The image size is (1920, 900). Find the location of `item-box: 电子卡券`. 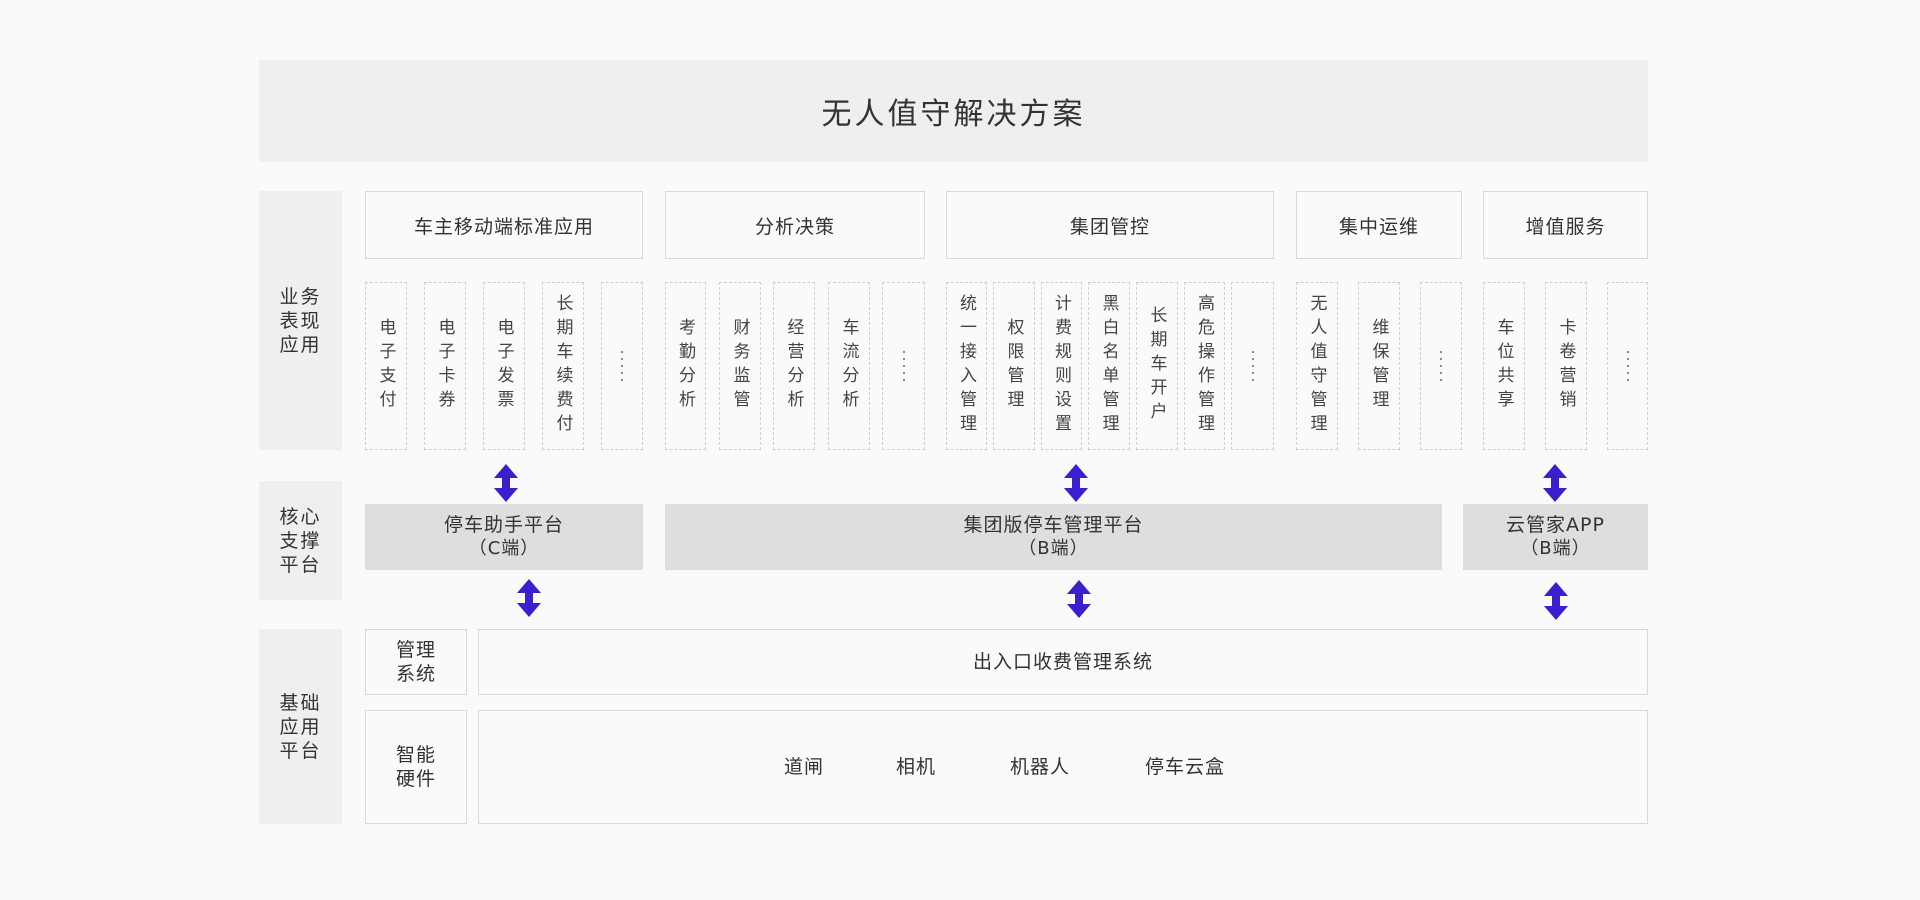

item-box: 电子卡券 is located at coordinates (445, 366).